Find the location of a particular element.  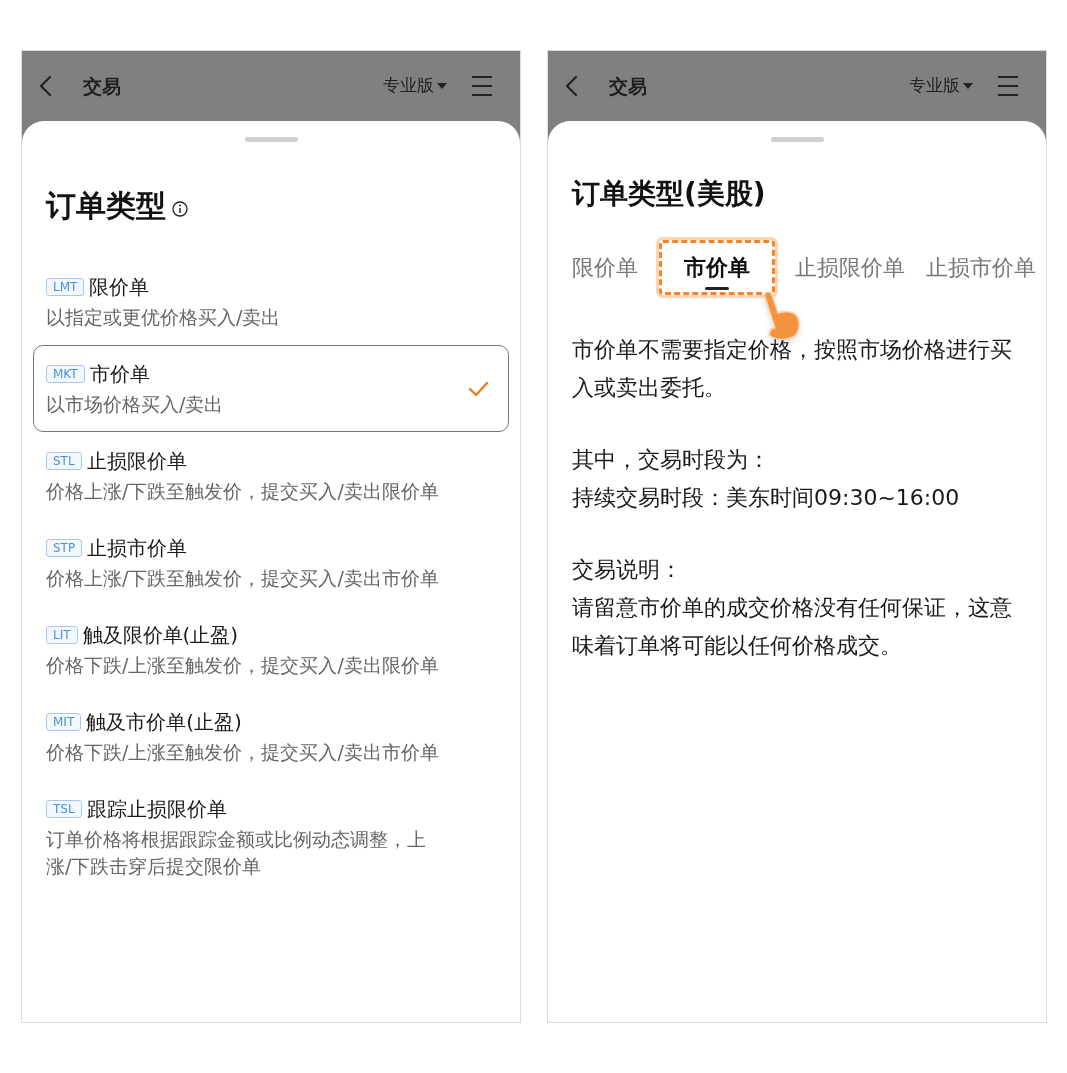

order-type-name: 触及限价单(止盈) is located at coordinates (160, 635).